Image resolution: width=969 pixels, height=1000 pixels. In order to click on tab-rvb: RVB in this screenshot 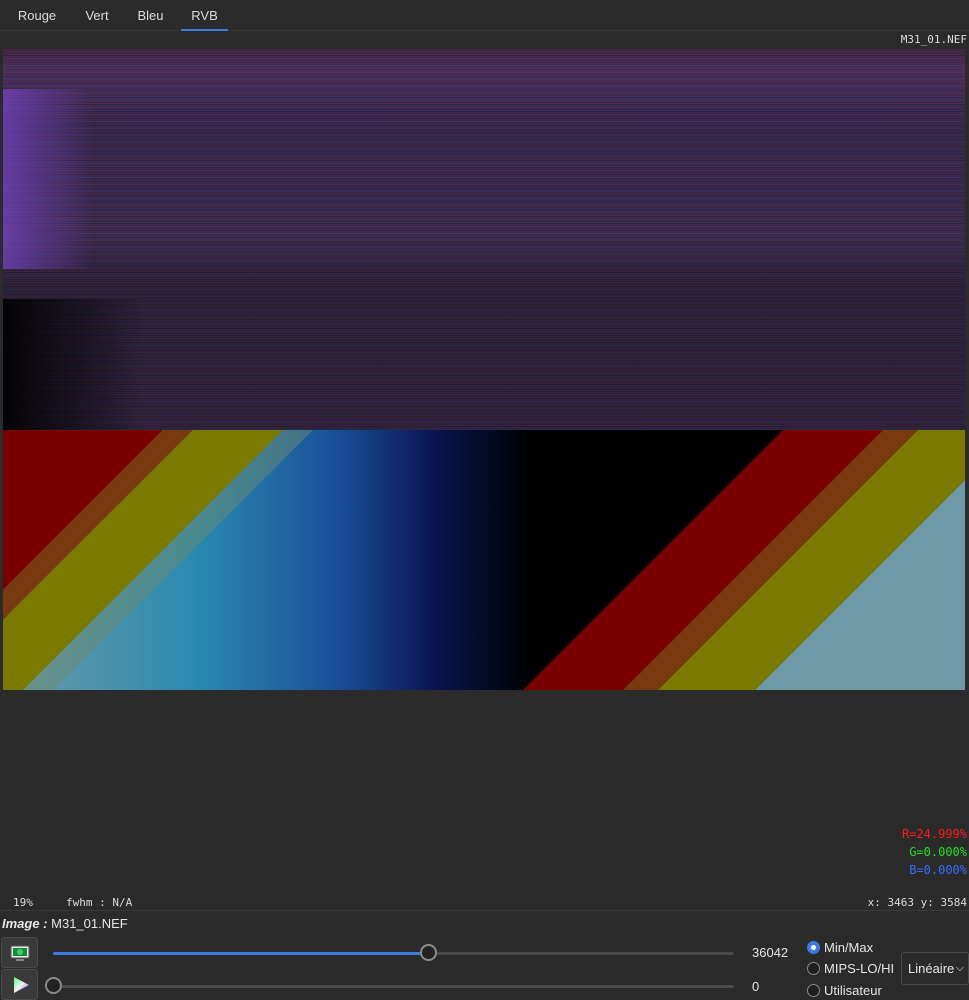, I will do `click(204, 15)`.